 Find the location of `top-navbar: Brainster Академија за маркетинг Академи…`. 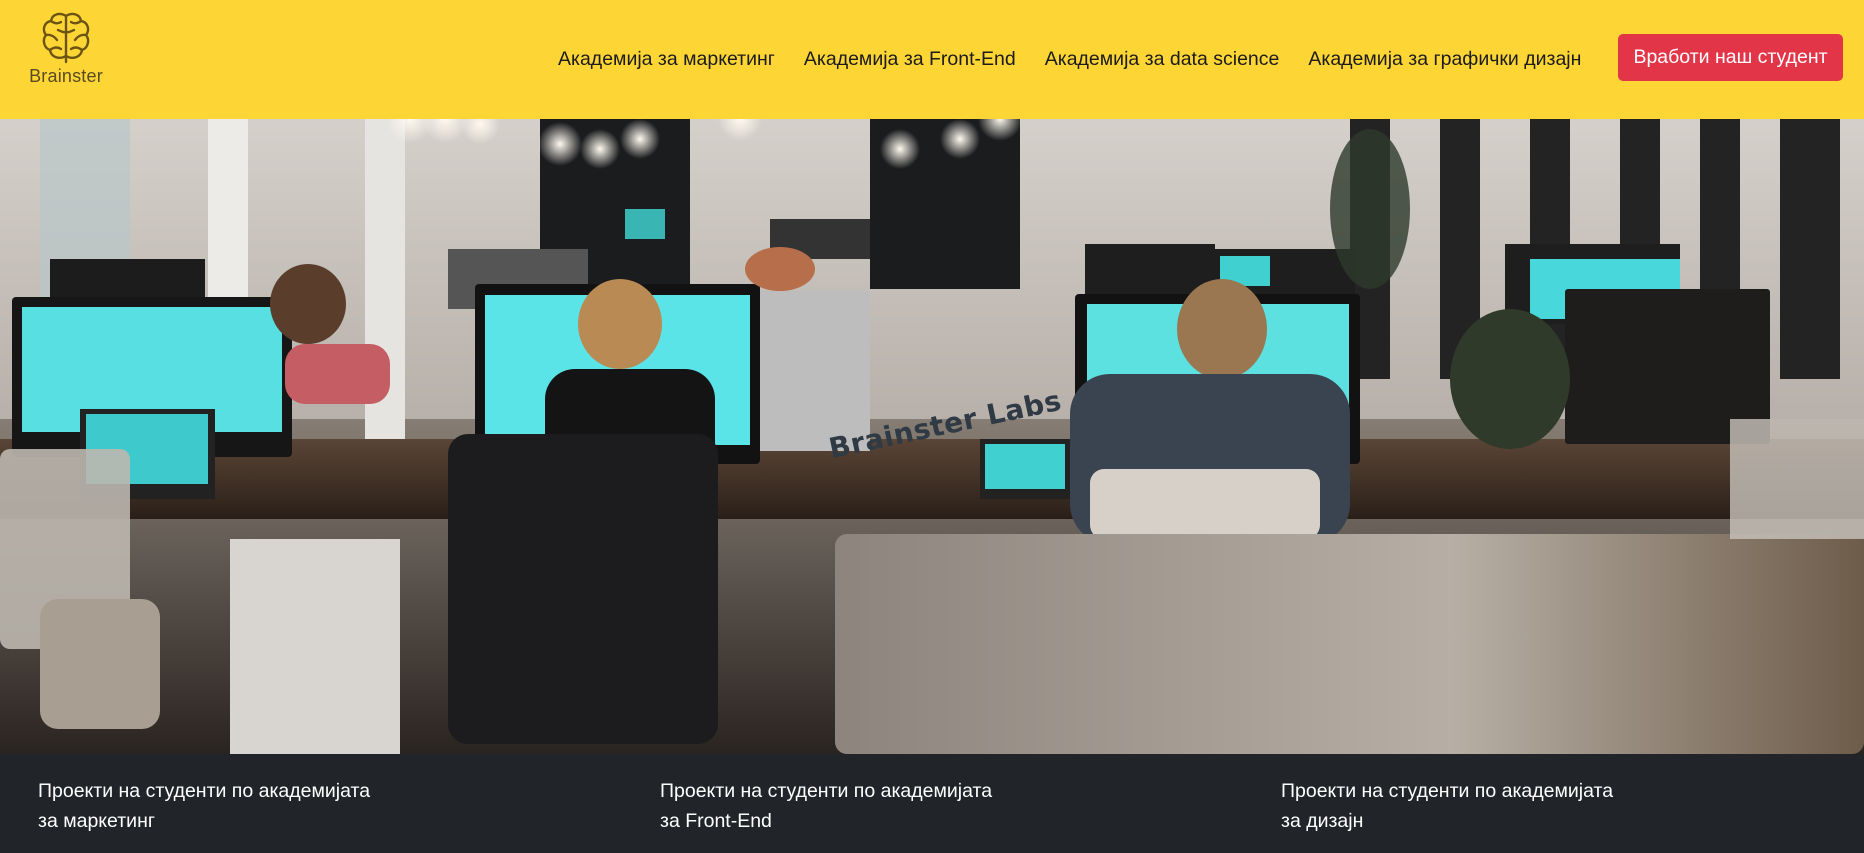

top-navbar: Brainster Академија за маркетинг Академи… is located at coordinates (932, 59).